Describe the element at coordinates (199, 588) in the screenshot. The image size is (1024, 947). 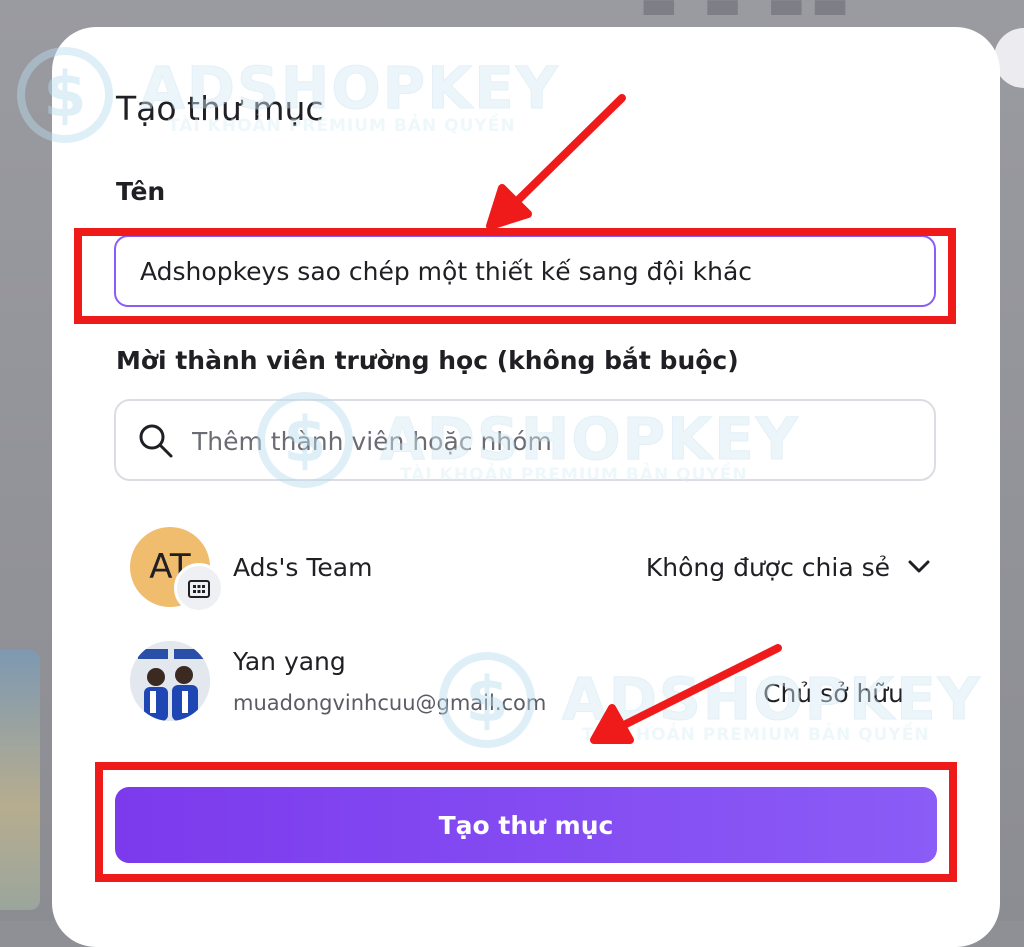
I see `group-badge-icon` at that location.